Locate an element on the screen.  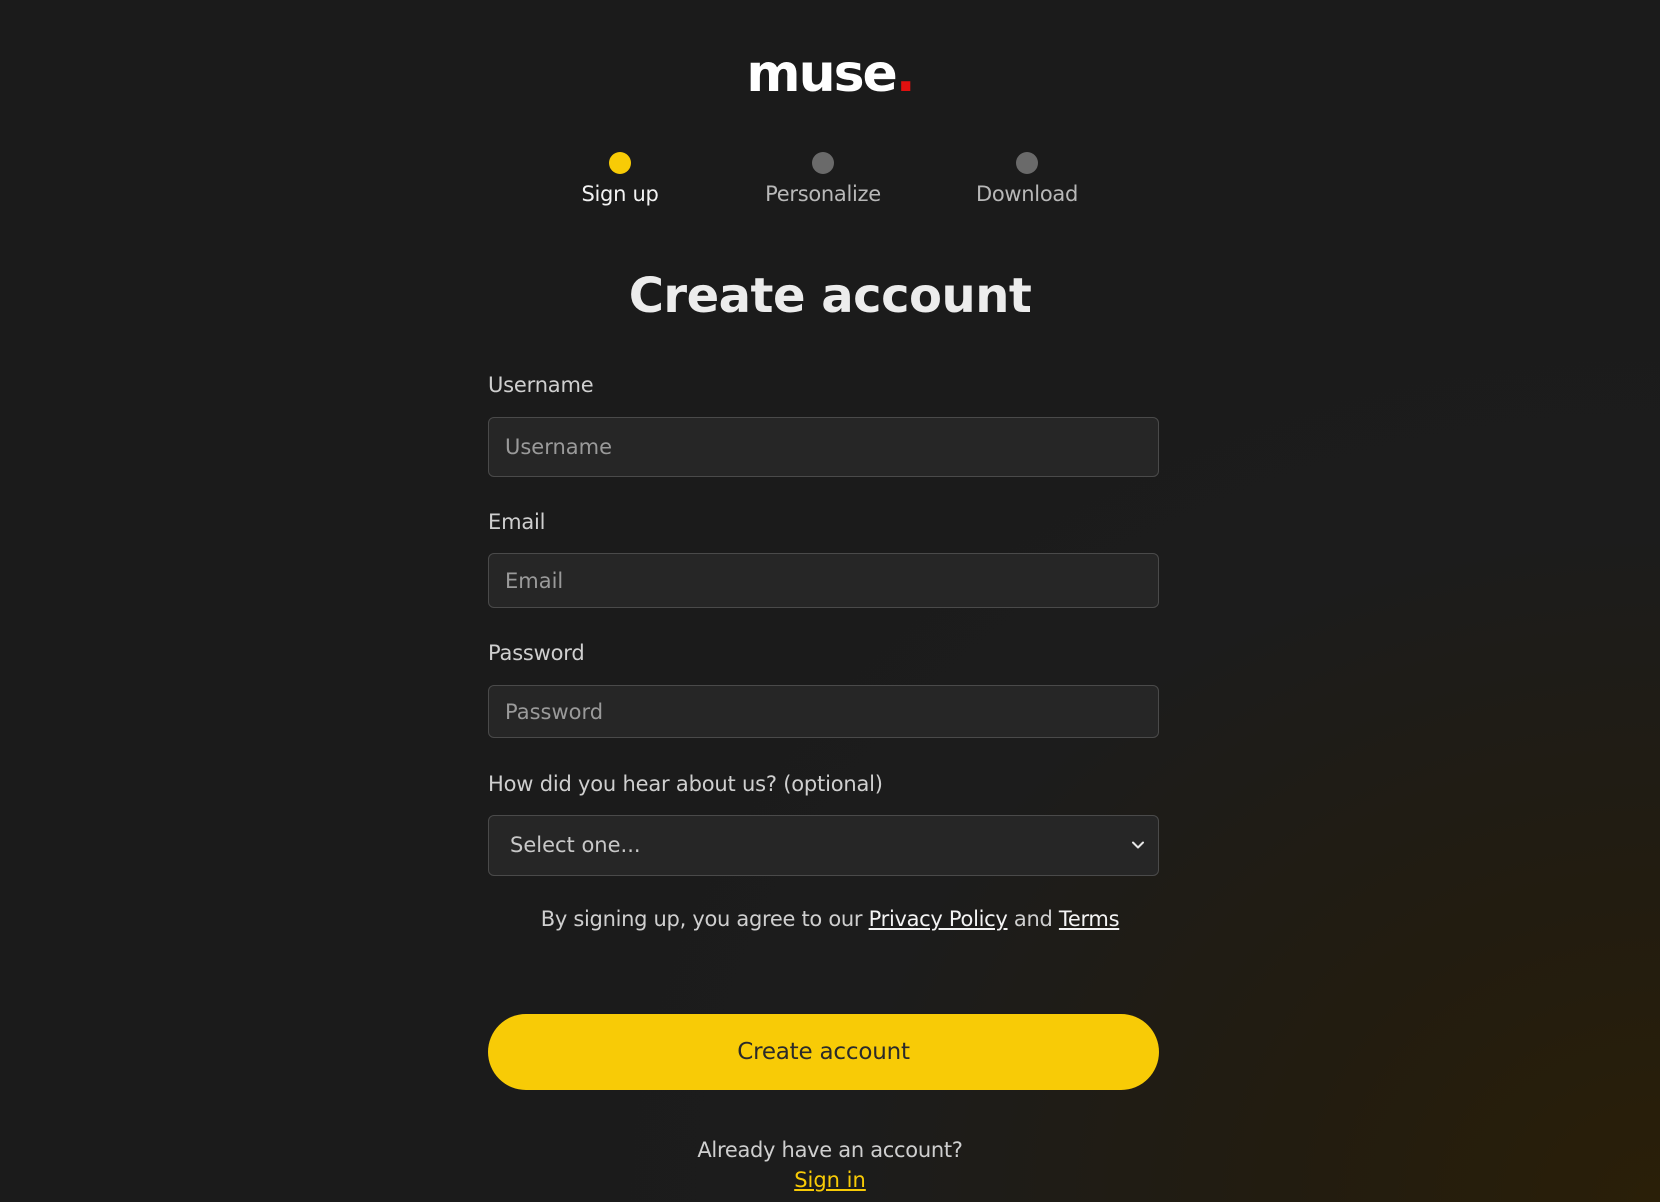
muse-logo: muse. is located at coordinates (830, 74).